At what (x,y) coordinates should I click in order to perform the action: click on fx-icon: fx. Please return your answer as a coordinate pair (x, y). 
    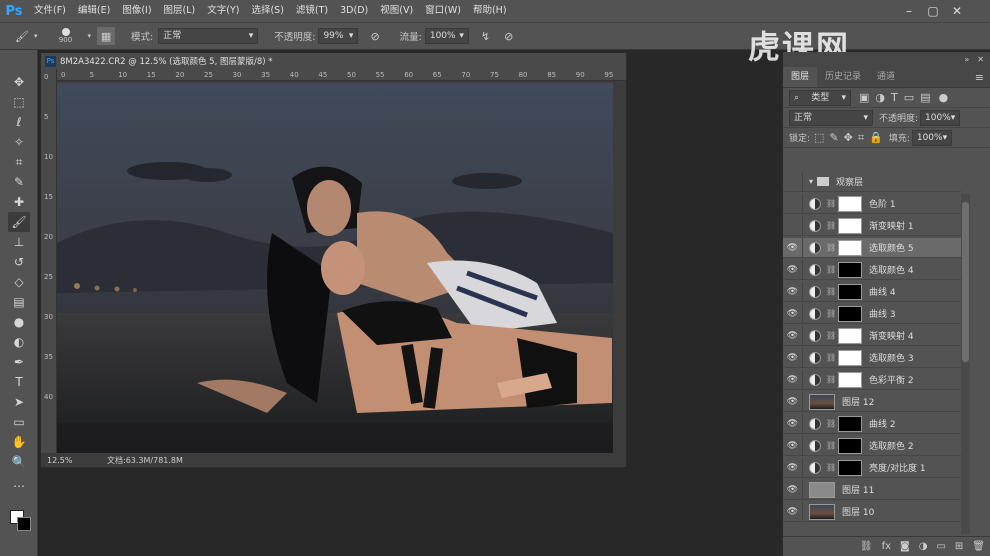
    Looking at the image, I should click on (886, 546).